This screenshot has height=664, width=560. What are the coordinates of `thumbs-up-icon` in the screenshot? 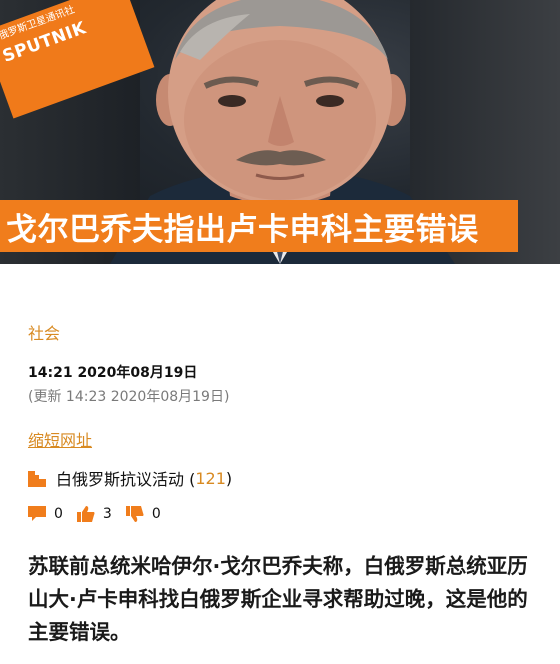 It's located at (85, 514).